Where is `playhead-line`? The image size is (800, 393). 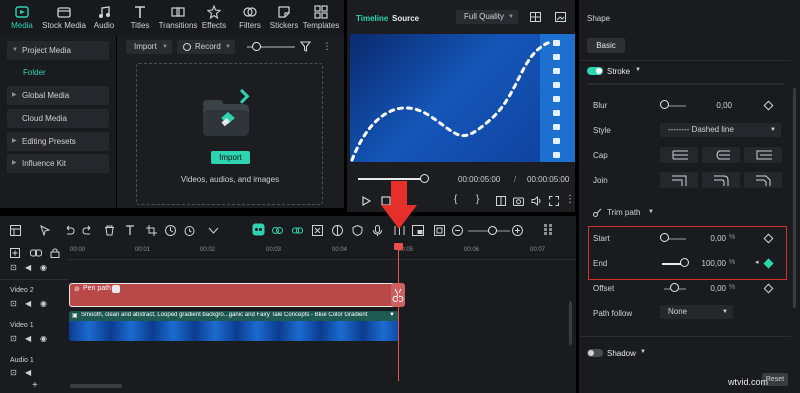
playhead-line is located at coordinates (398, 313).